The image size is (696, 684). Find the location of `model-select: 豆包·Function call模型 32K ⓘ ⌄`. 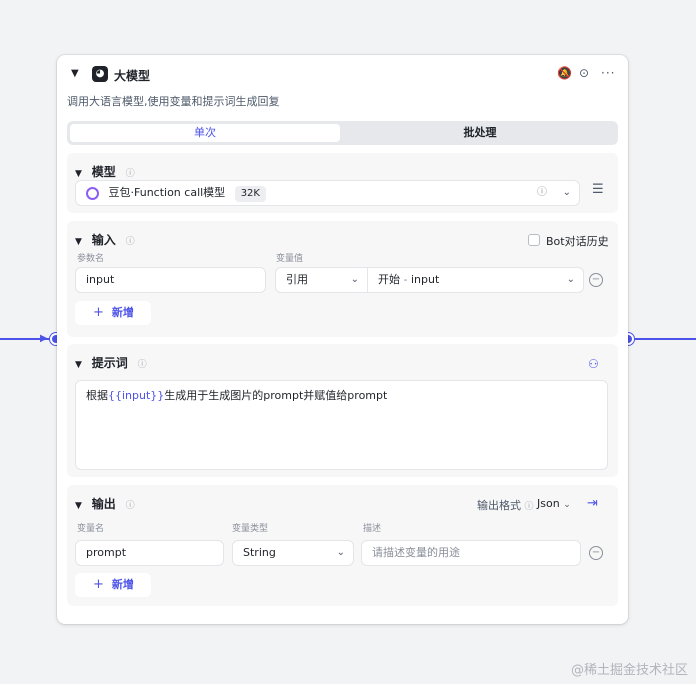

model-select: 豆包·Function call模型 32K ⓘ ⌄ is located at coordinates (327, 193).